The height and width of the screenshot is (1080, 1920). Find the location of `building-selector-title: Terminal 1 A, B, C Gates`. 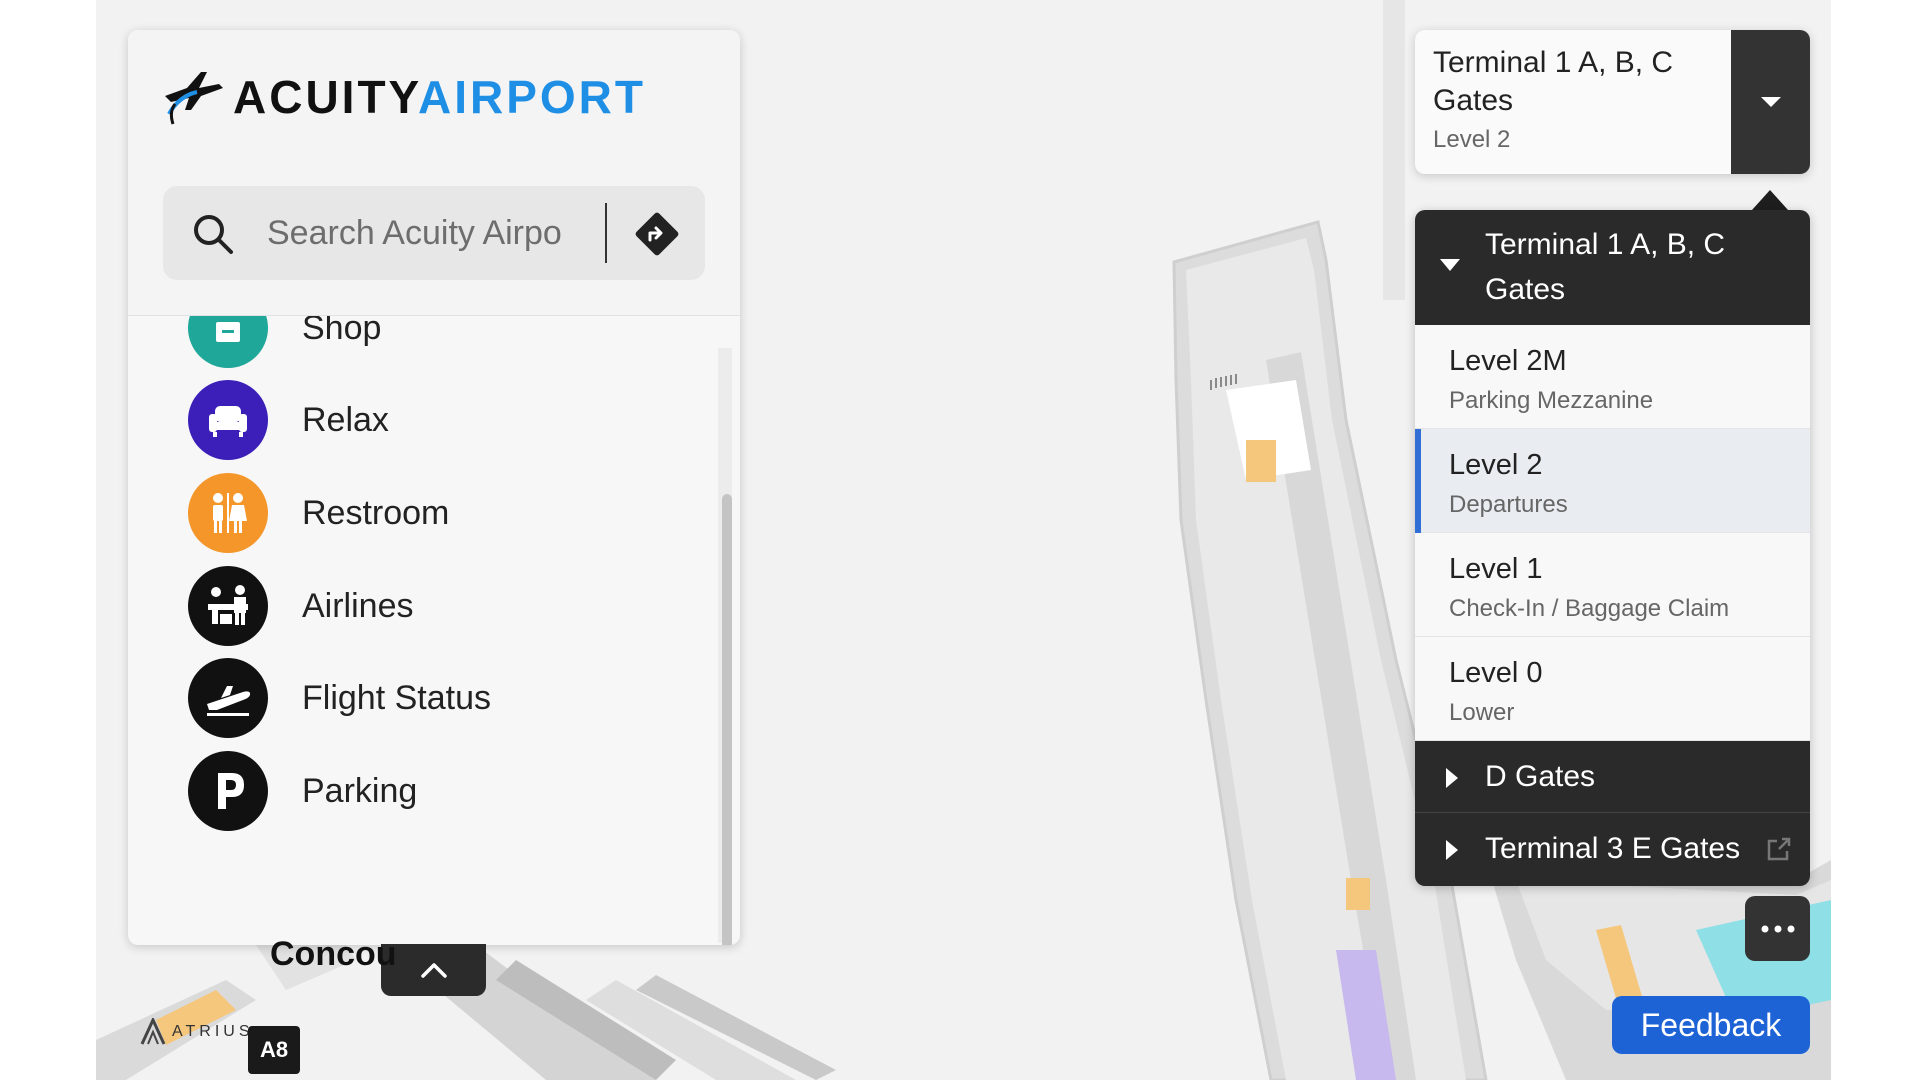

building-selector-title: Terminal 1 A, B, C Gates is located at coordinates (1553, 81).